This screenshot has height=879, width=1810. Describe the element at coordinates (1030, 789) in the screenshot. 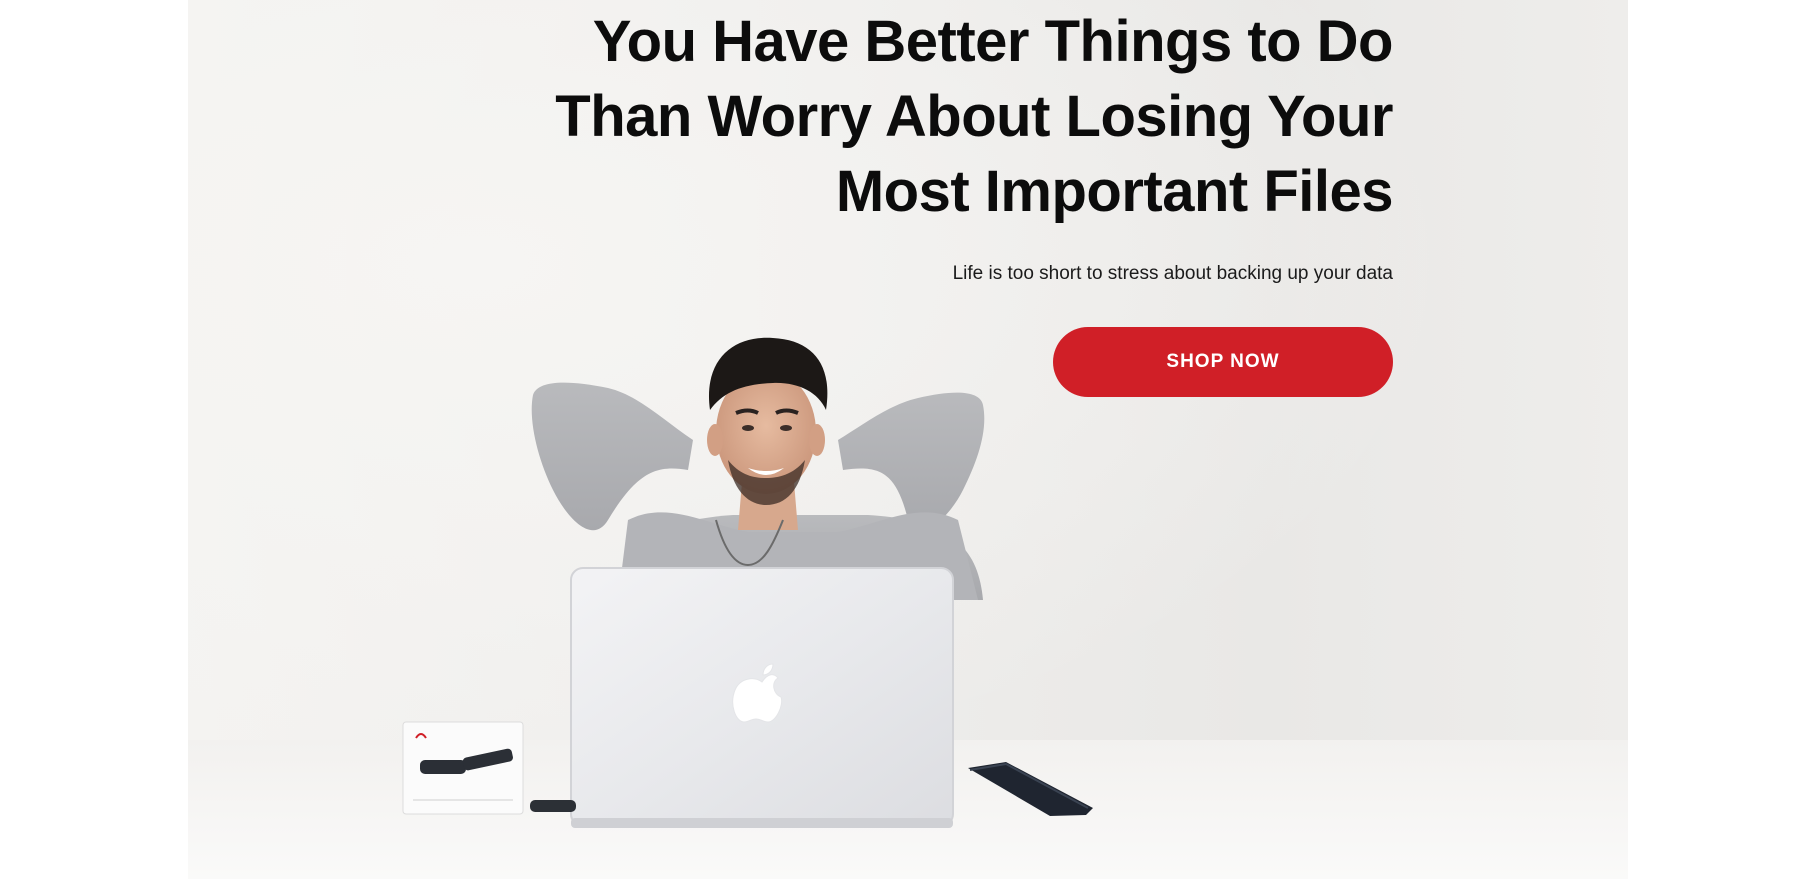

I see `smartphone` at that location.